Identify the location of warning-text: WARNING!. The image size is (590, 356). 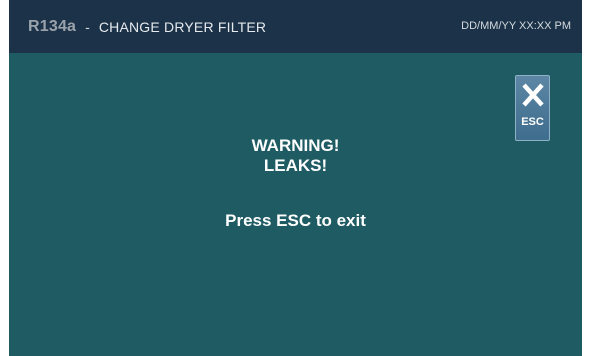
(295, 145).